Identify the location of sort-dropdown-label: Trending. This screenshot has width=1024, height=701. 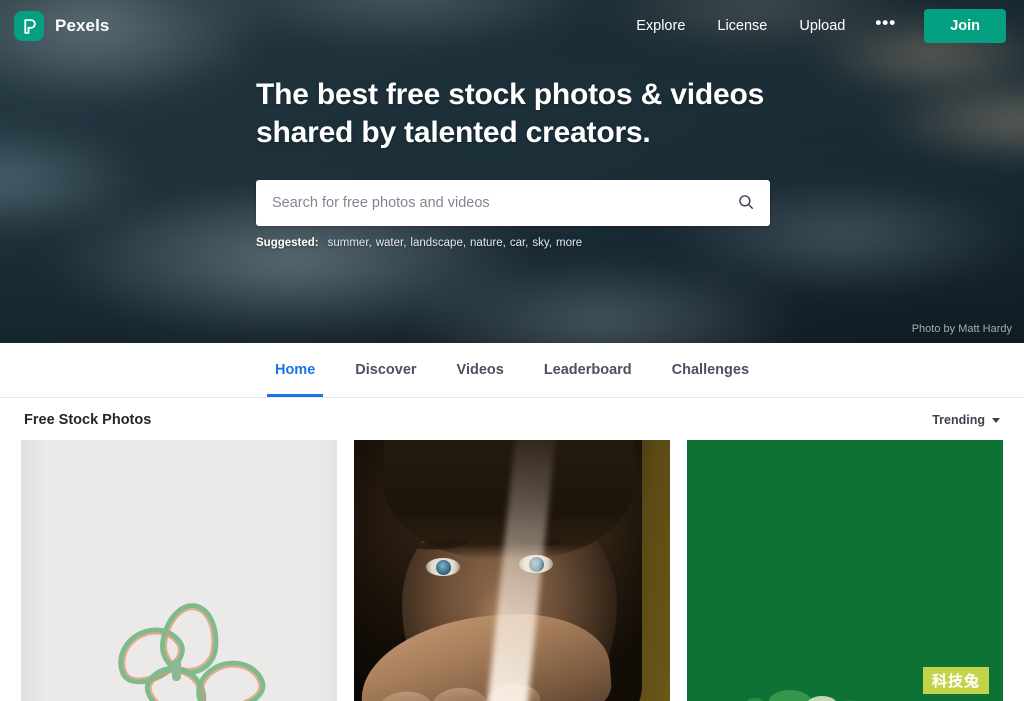
(958, 420).